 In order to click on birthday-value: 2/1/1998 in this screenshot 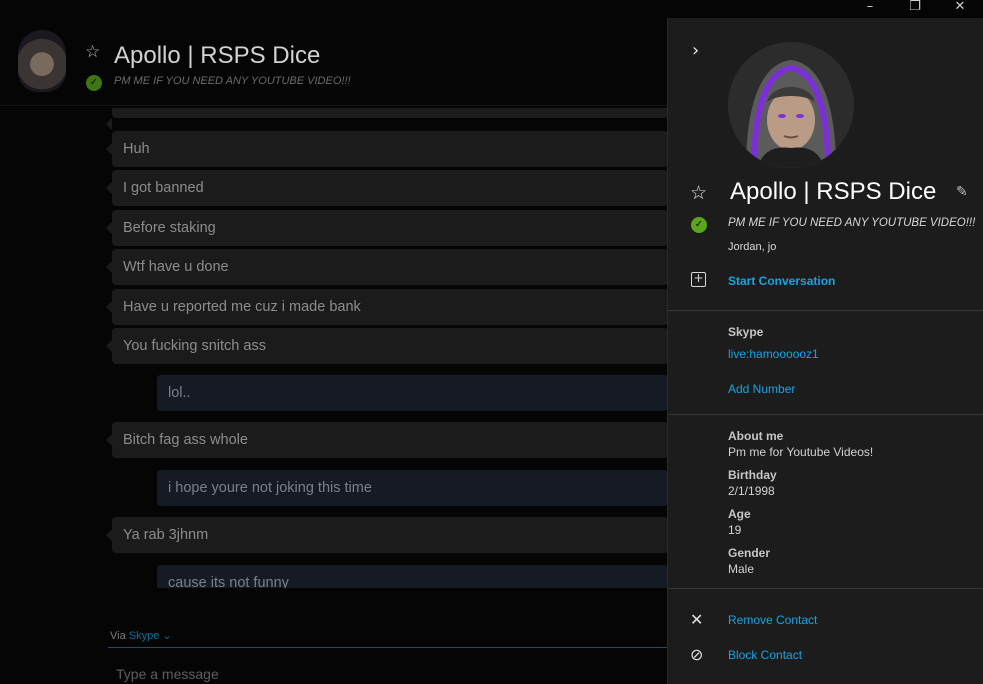, I will do `click(751, 491)`.